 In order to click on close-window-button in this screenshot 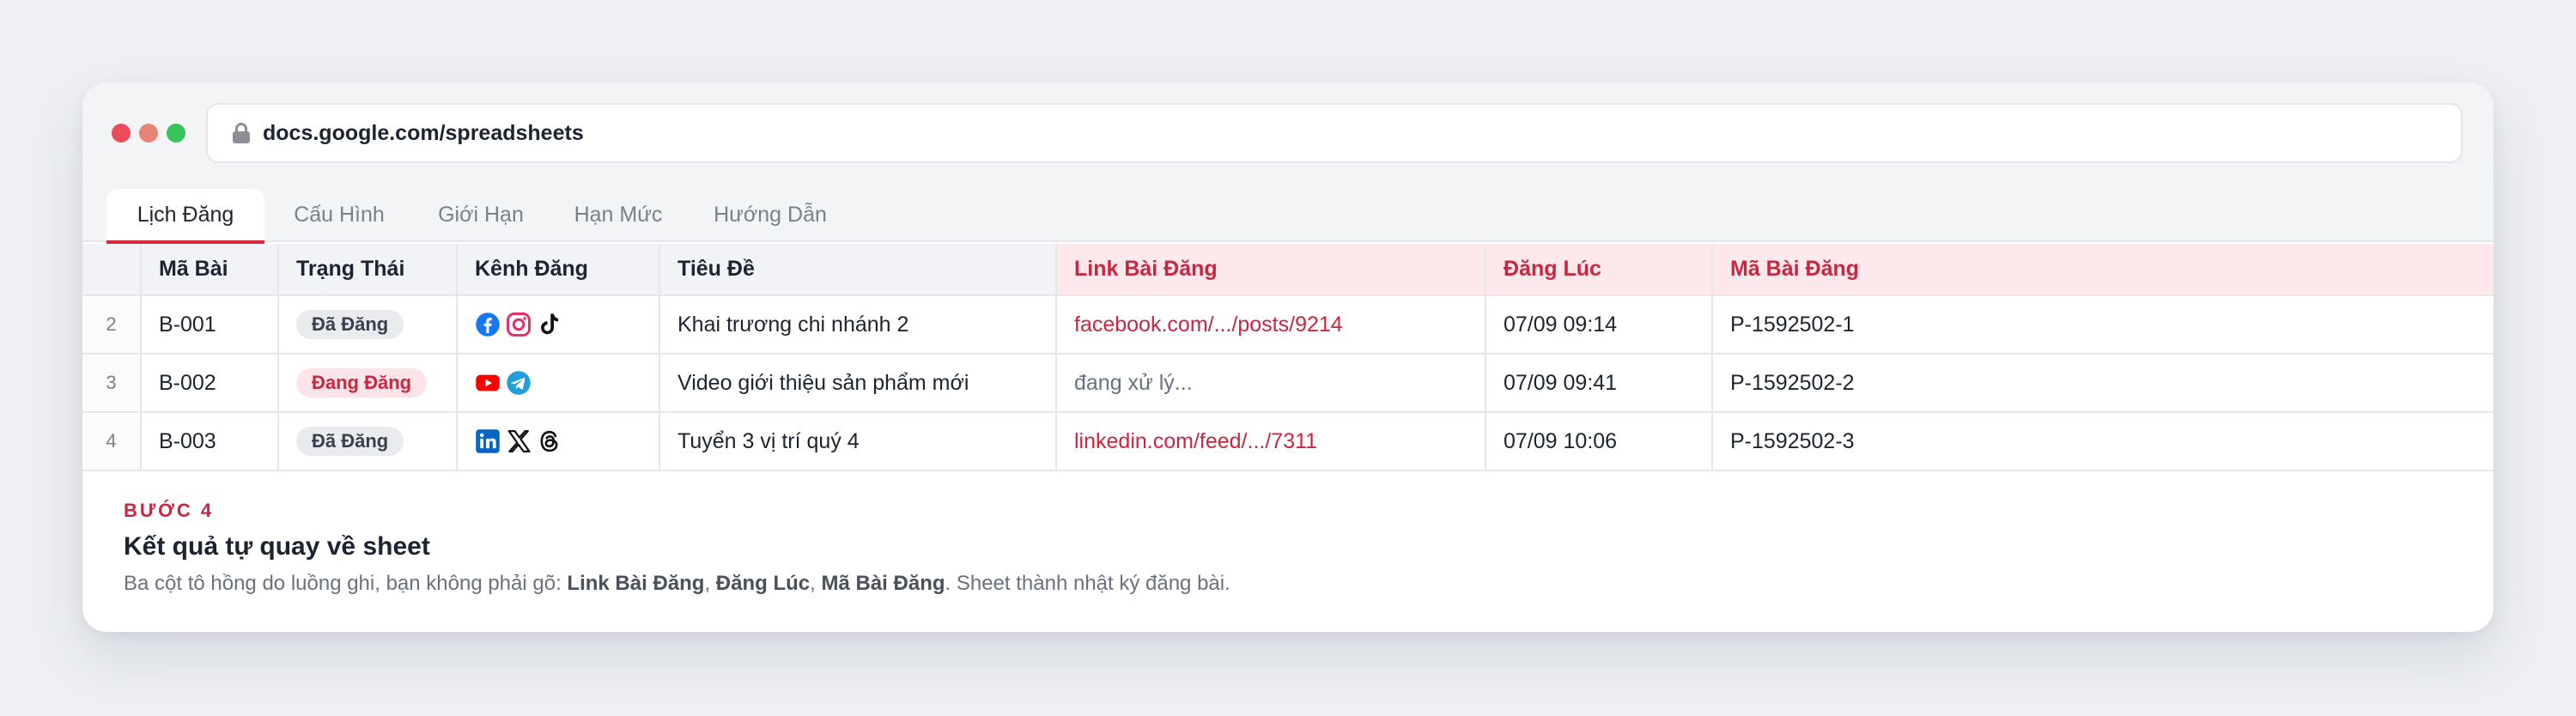, I will do `click(122, 133)`.